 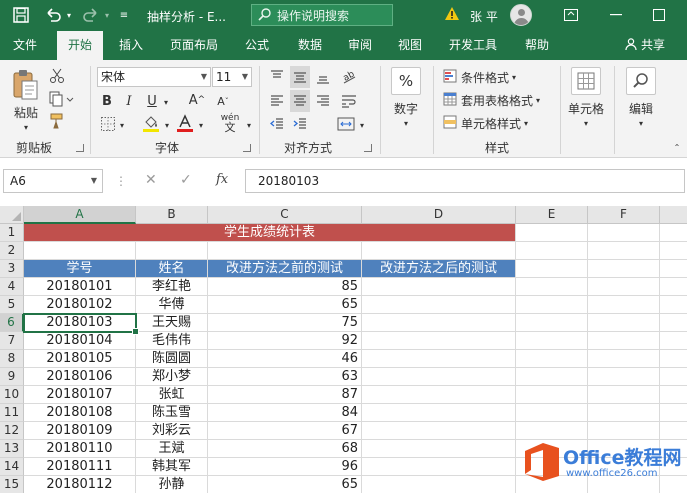 I want to click on font-name-select: 宋体 ▼, so click(x=154, y=77).